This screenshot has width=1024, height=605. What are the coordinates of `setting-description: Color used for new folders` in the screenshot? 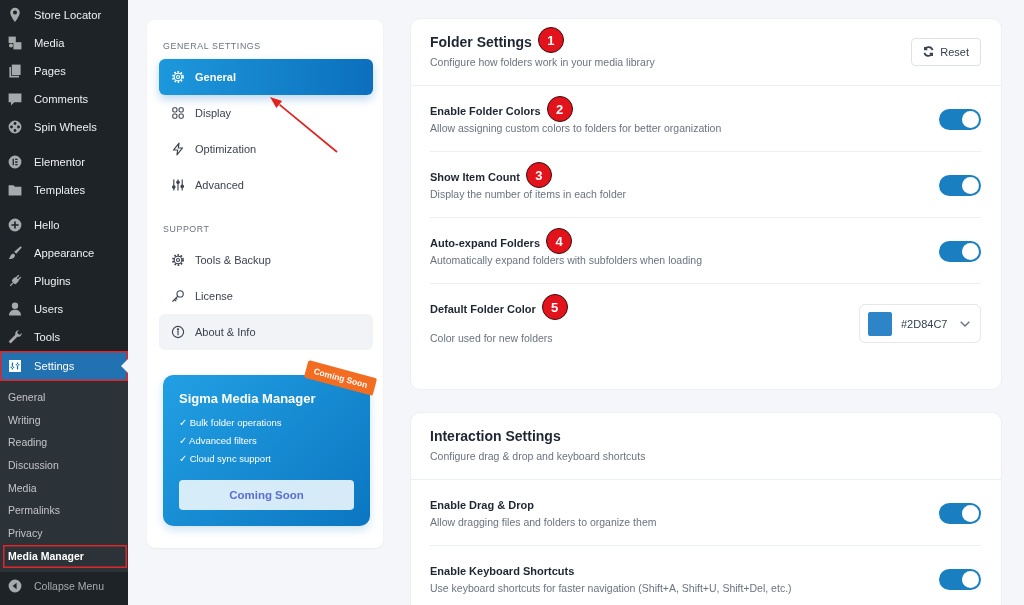 It's located at (492, 338).